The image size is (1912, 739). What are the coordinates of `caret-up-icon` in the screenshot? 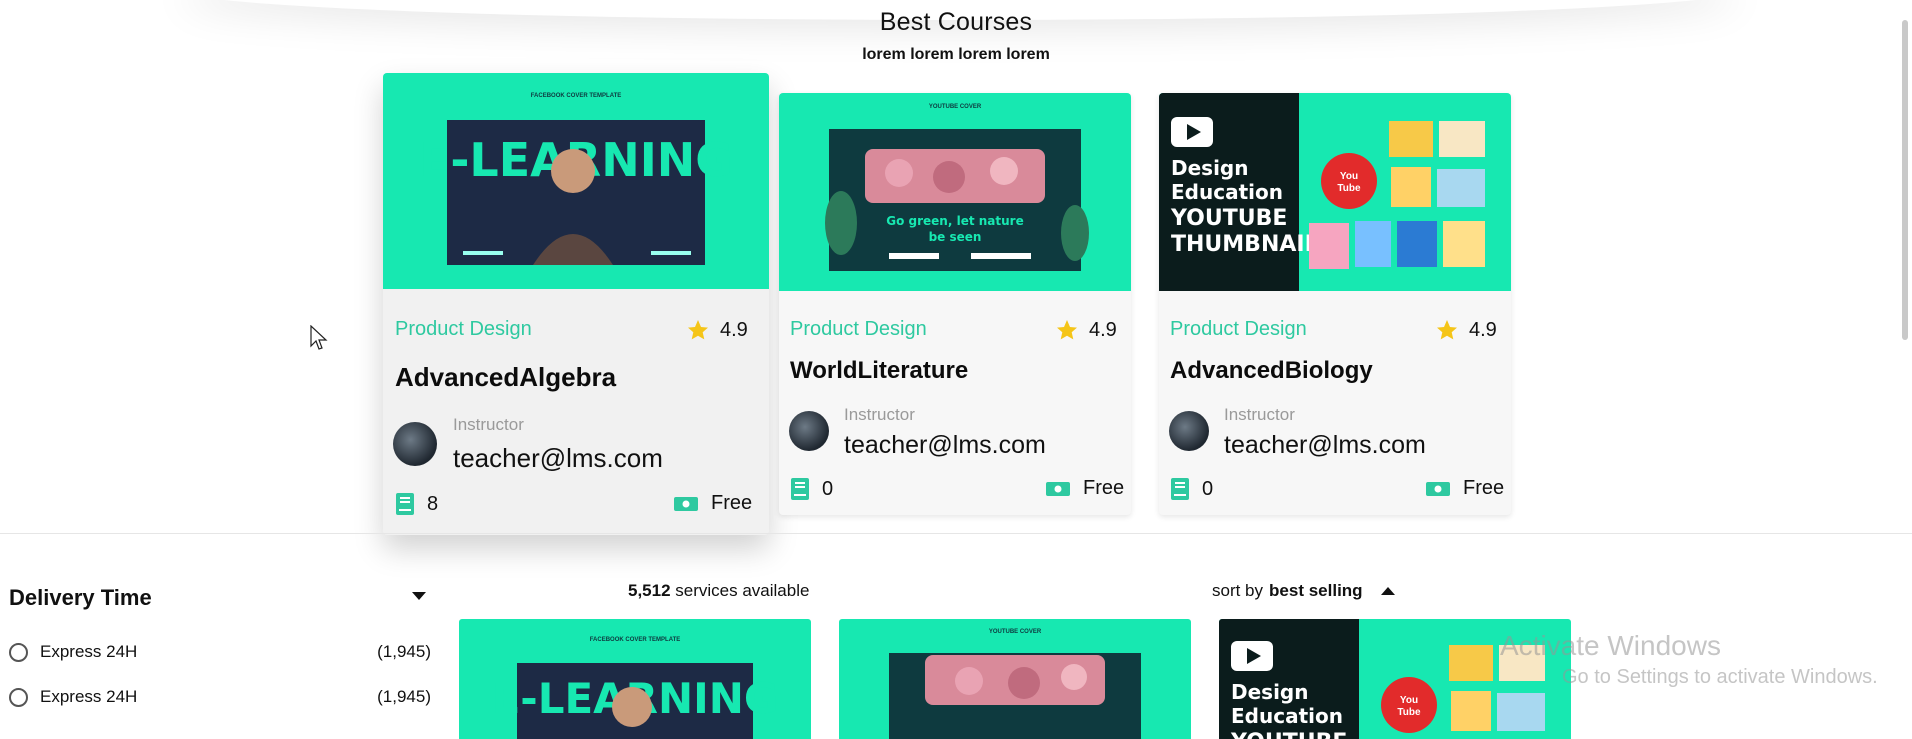 It's located at (1387, 591).